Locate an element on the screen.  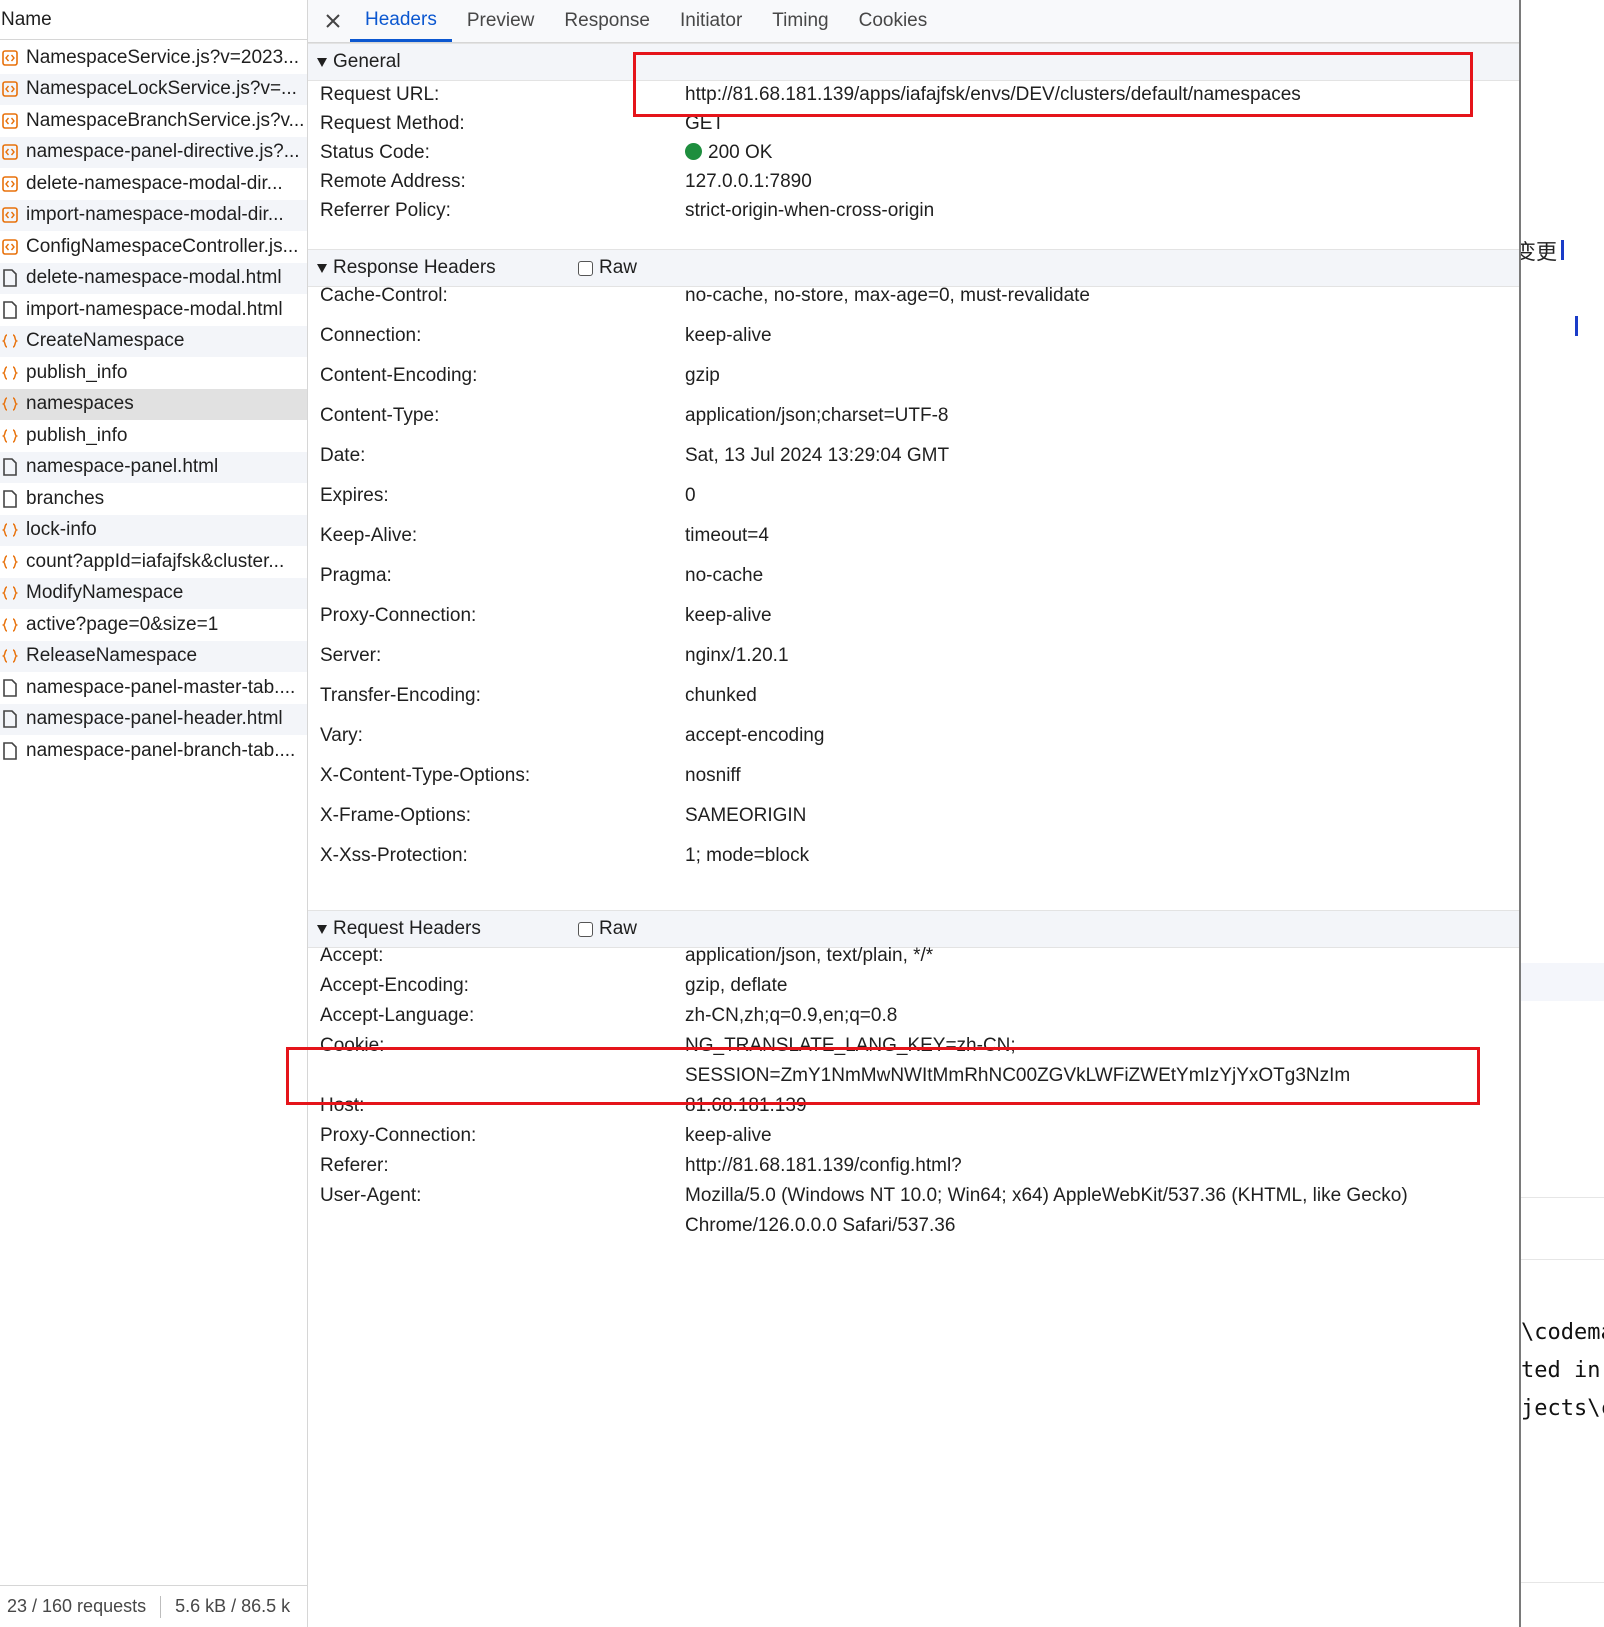
request-row: namespace-panel.html is located at coordinates (153, 467).